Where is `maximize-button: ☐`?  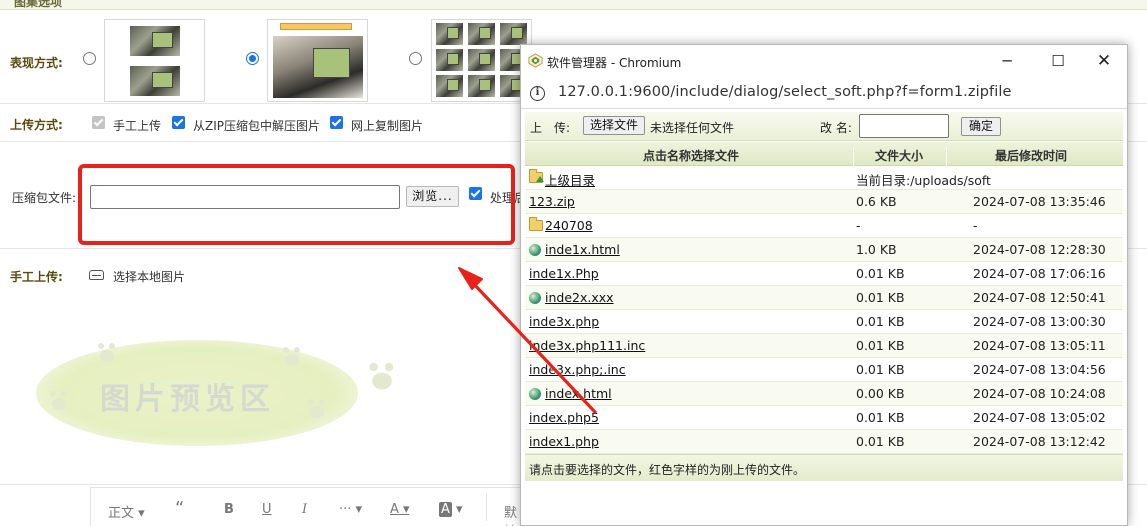 maximize-button: ☐ is located at coordinates (1058, 61).